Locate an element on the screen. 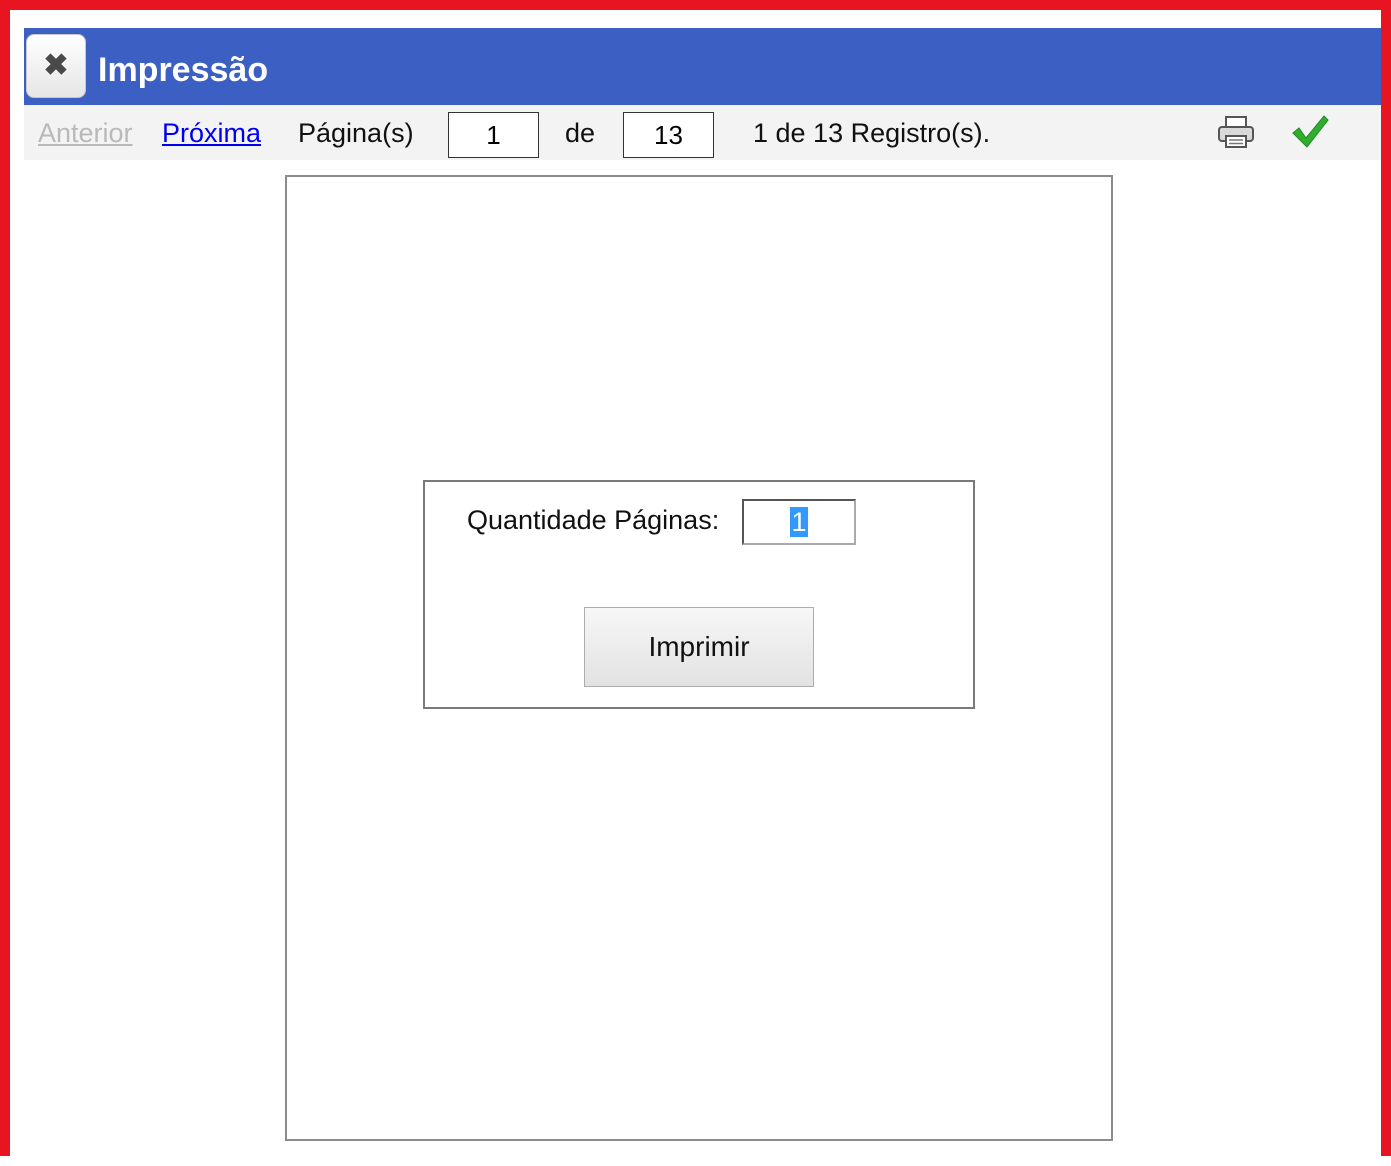 This screenshot has width=1391, height=1166. close-button: ✖ is located at coordinates (56, 66).